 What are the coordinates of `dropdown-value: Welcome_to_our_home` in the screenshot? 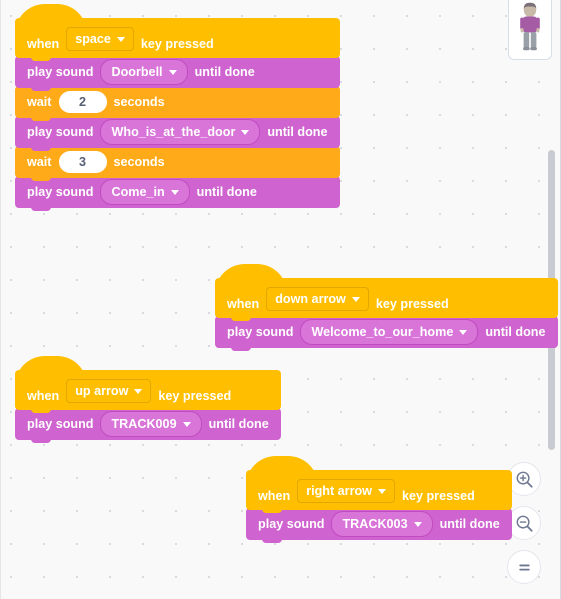 It's located at (382, 332).